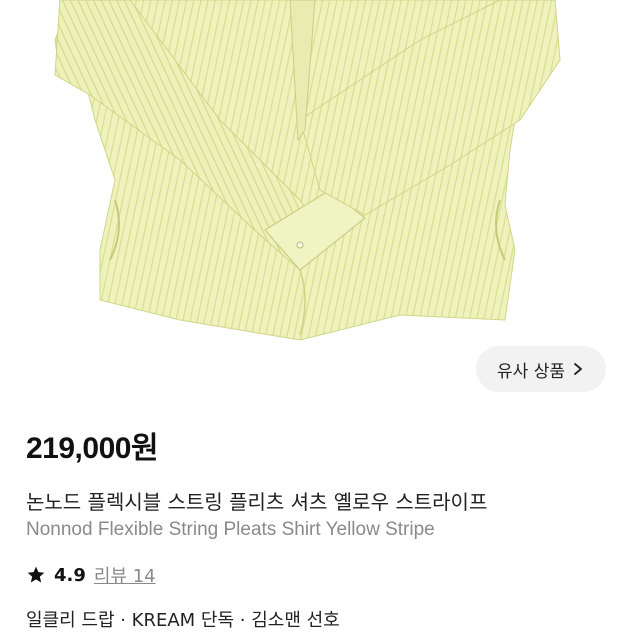  What do you see at coordinates (125, 575) in the screenshot?
I see `review-link: 리뷰 14` at bounding box center [125, 575].